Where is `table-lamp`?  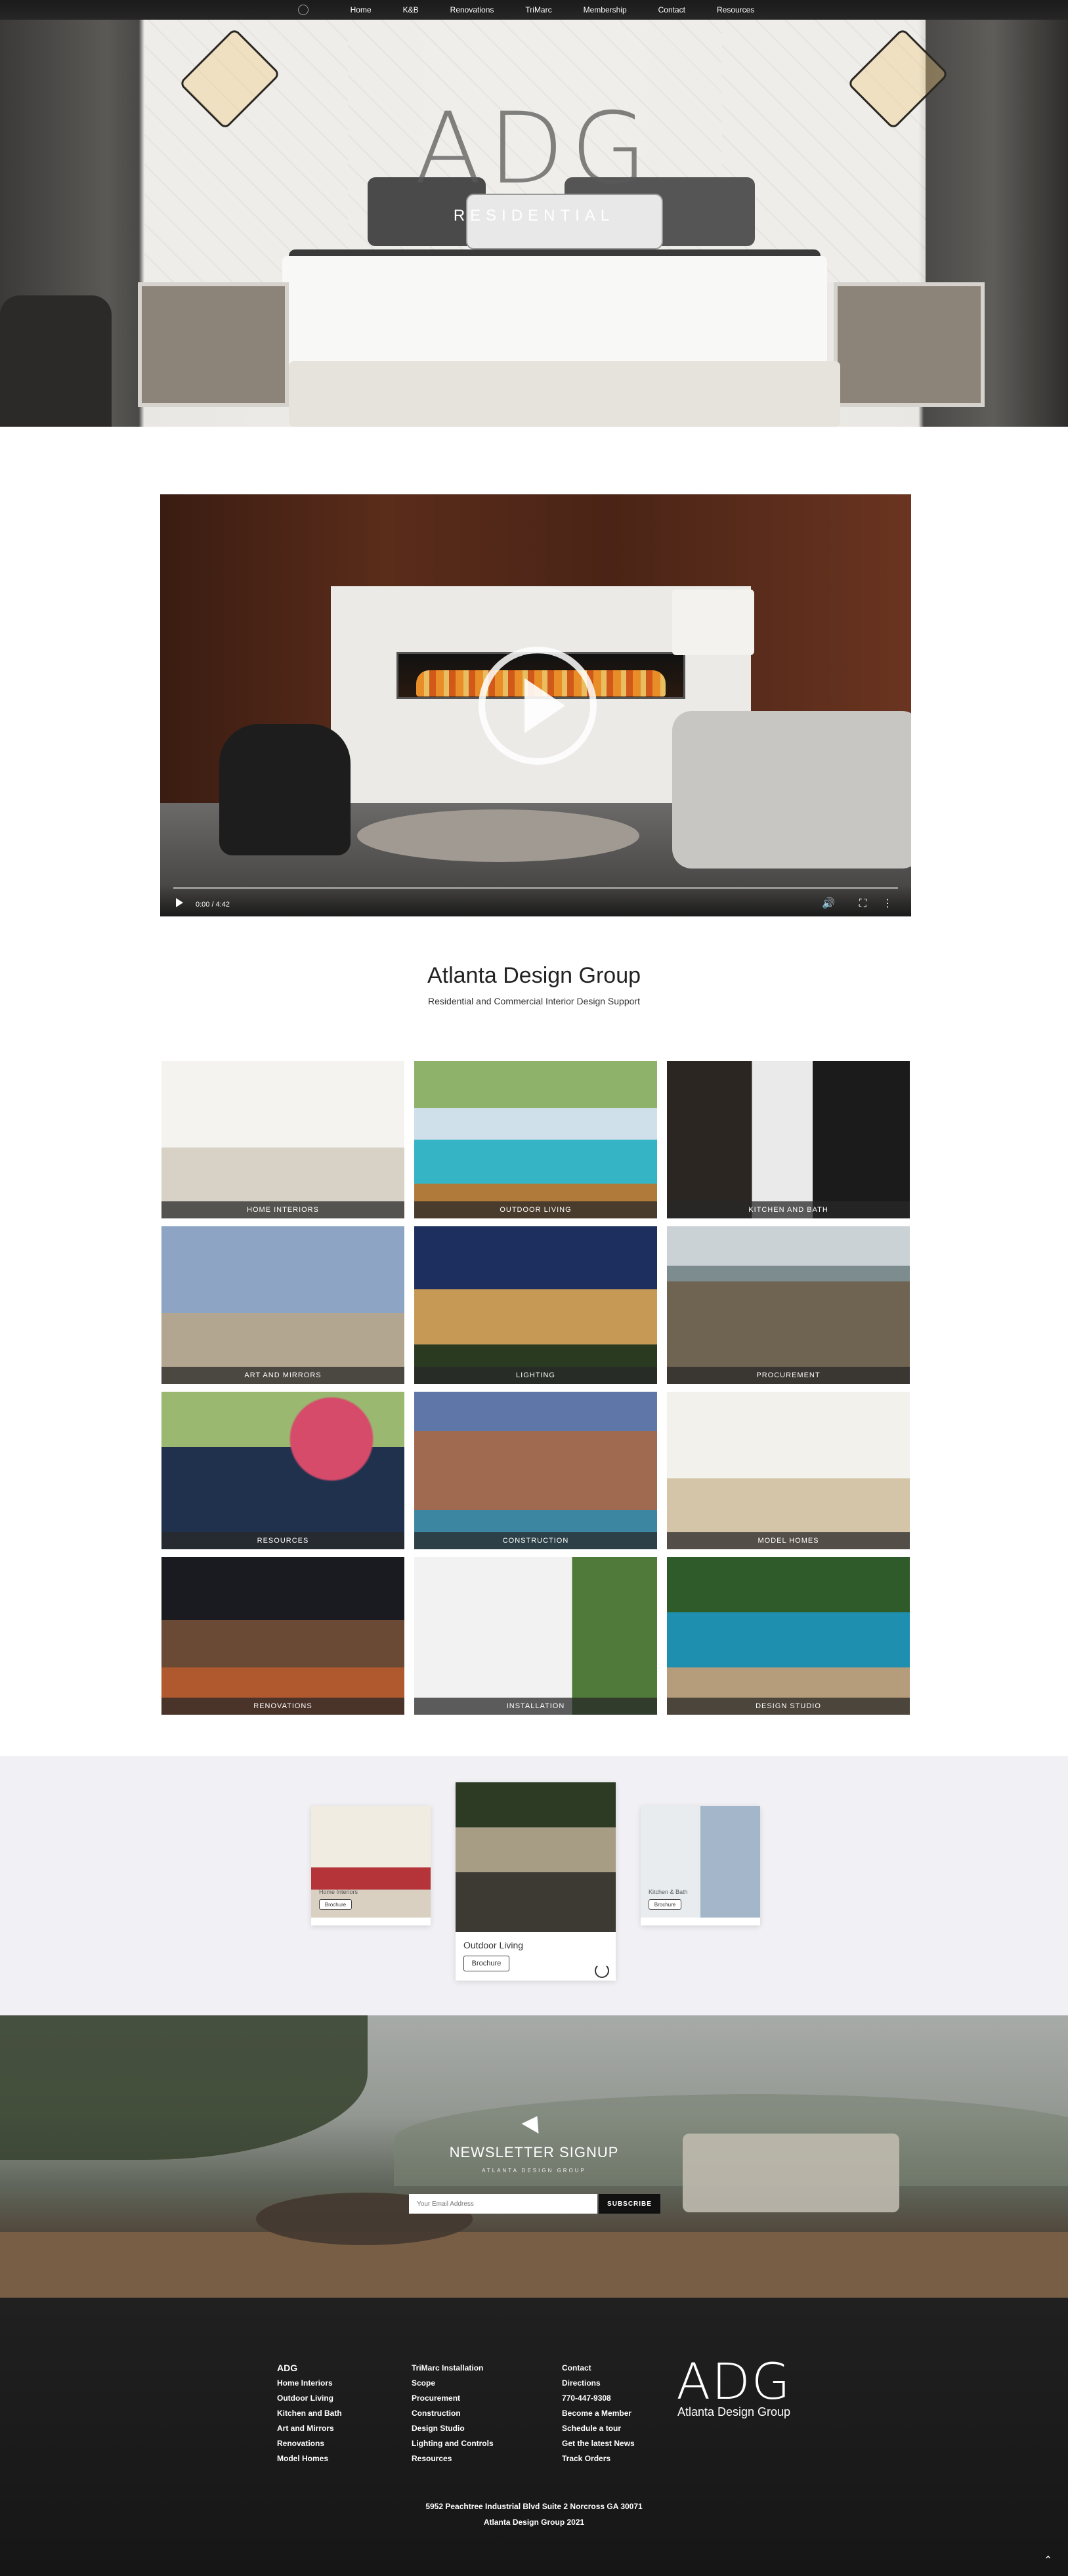
table-lamp is located at coordinates (713, 622).